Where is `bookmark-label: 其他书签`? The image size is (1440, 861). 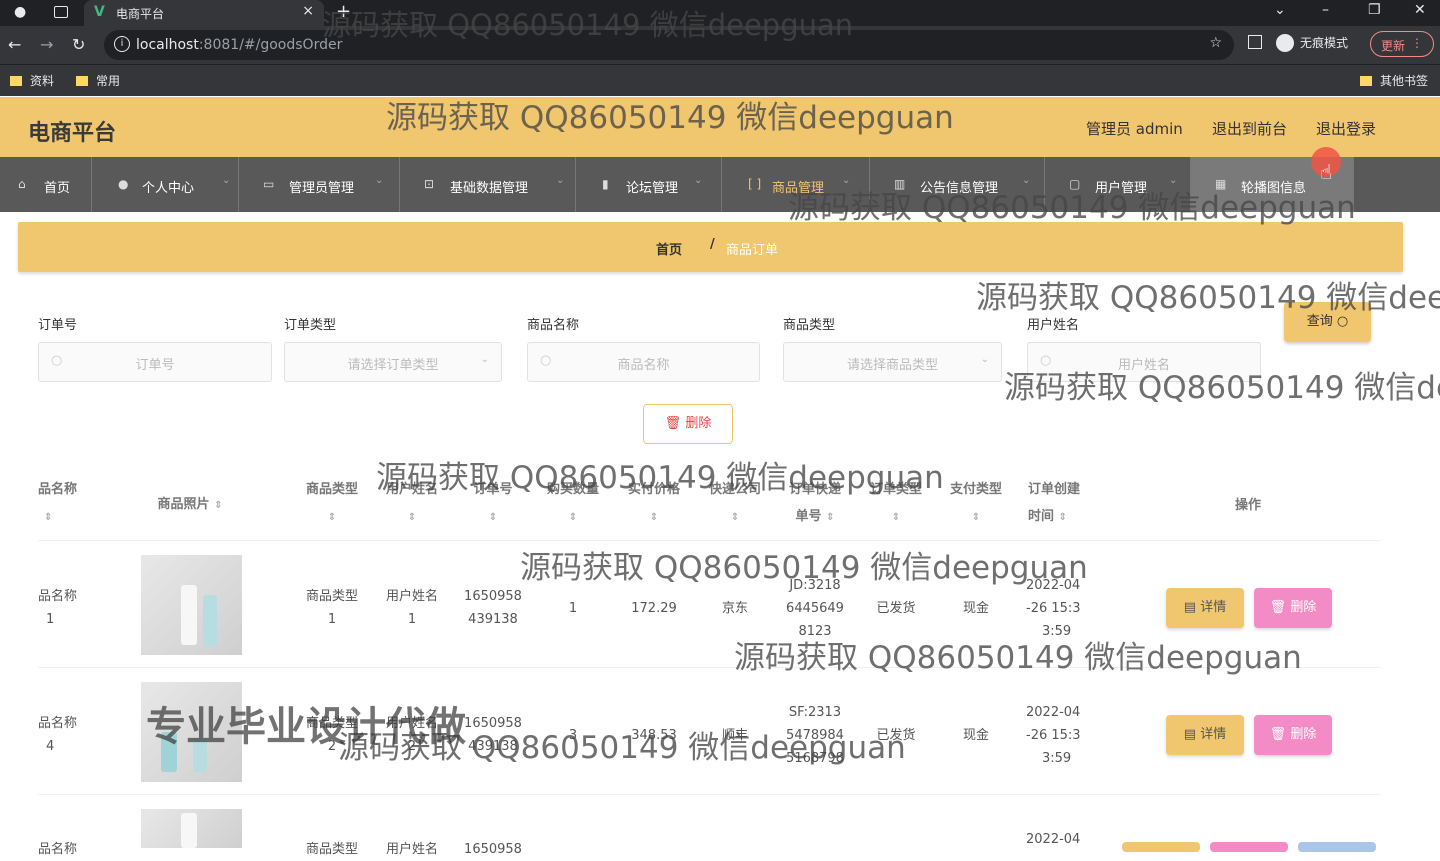 bookmark-label: 其他书签 is located at coordinates (1404, 81).